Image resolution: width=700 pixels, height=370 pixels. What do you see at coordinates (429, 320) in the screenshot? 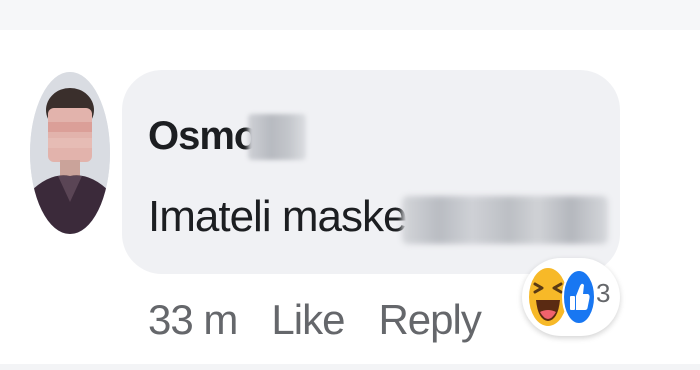
I see `reply-button: Reply` at bounding box center [429, 320].